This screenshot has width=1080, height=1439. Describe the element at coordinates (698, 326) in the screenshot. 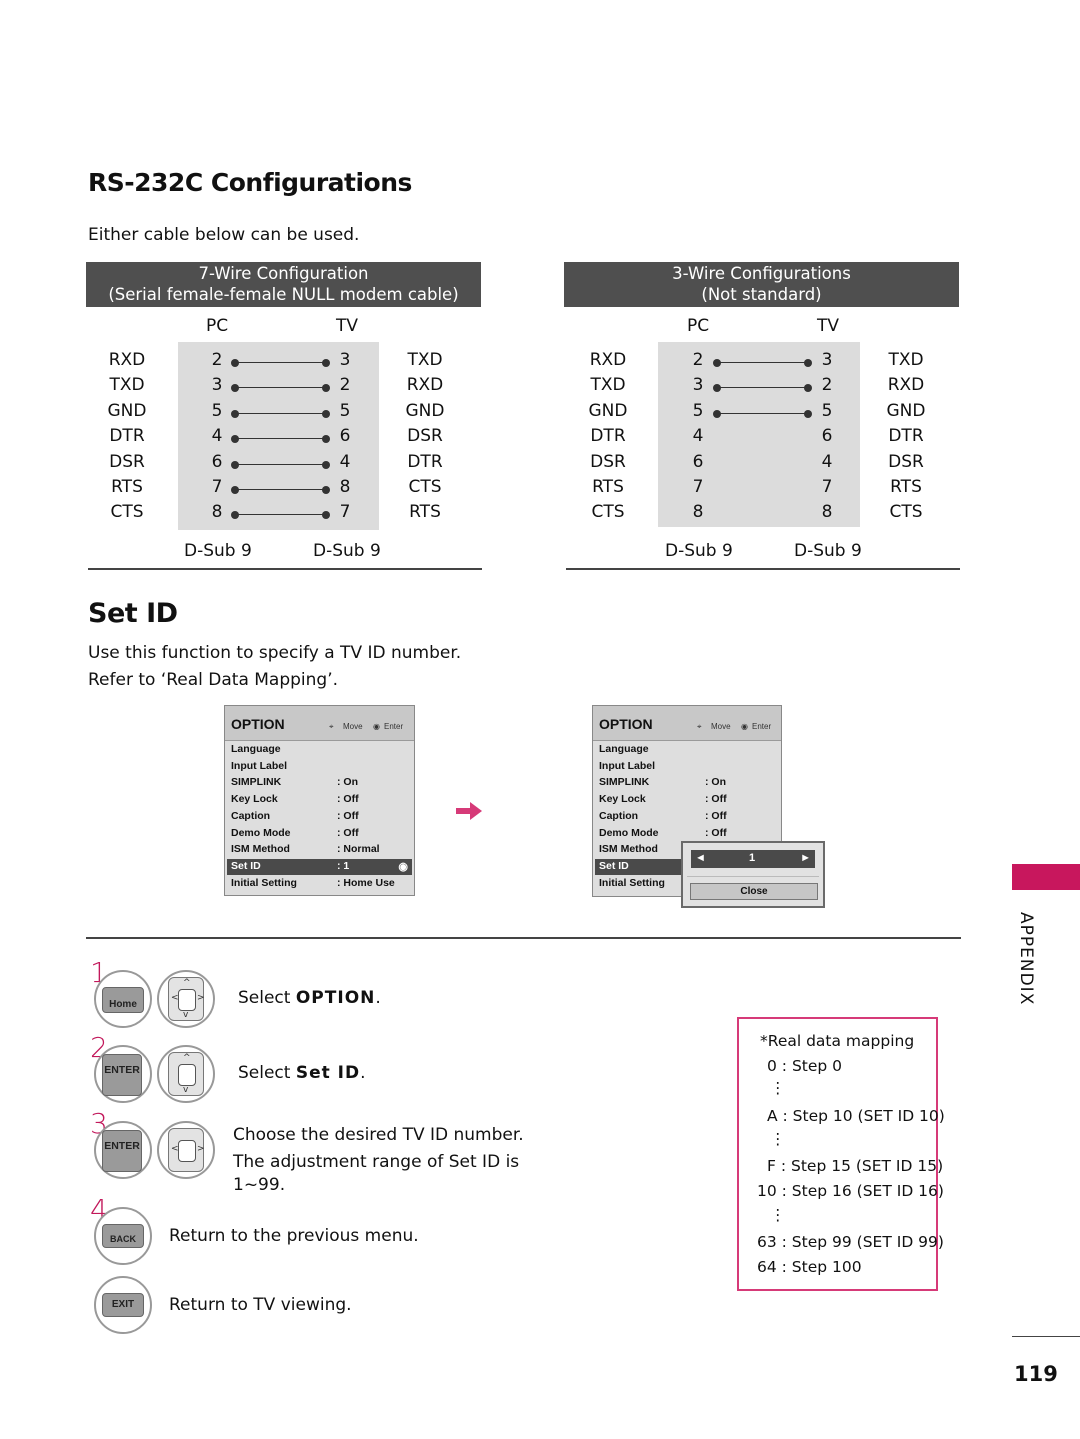

I see `pc-label: PC` at that location.